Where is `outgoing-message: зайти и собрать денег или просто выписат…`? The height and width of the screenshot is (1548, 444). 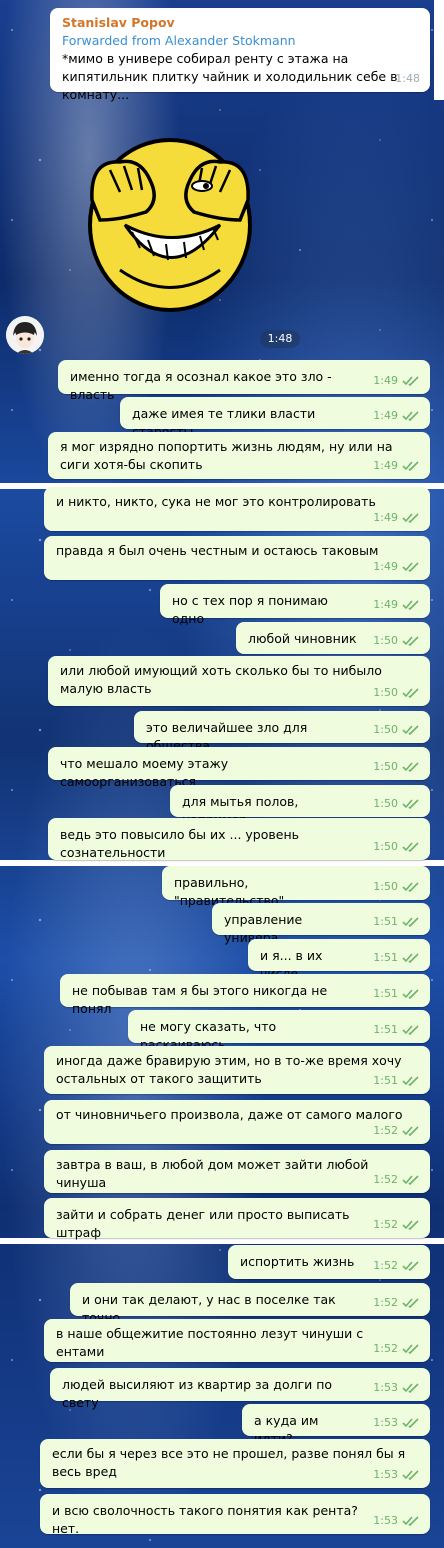 outgoing-message: зайти и собрать денег или просто выписат… is located at coordinates (237, 1219).